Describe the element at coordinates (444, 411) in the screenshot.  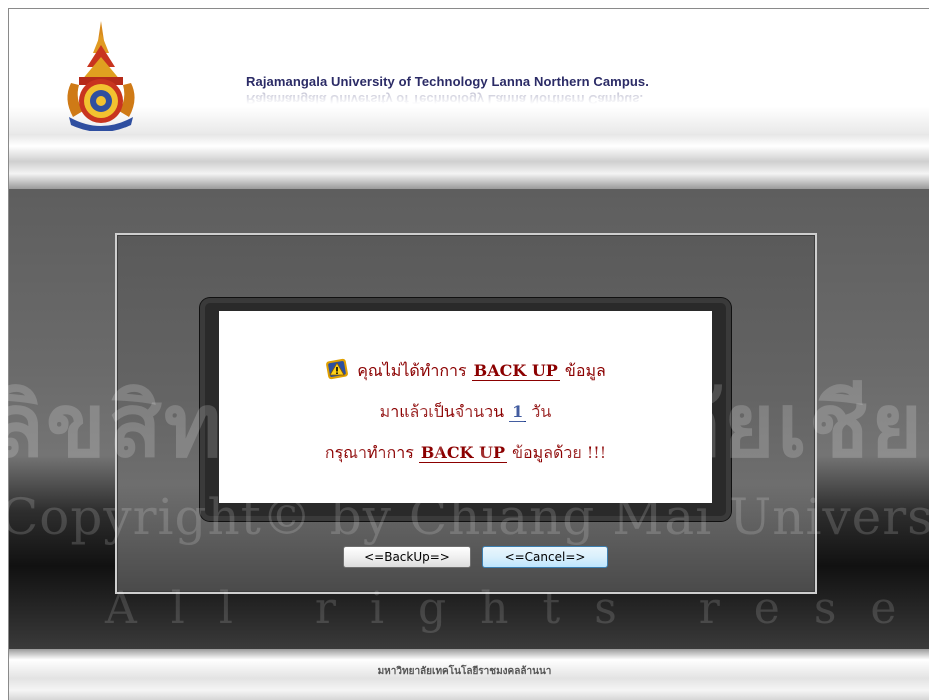
I see `message-text: มาแล้วเป็นจำนวน` at that location.